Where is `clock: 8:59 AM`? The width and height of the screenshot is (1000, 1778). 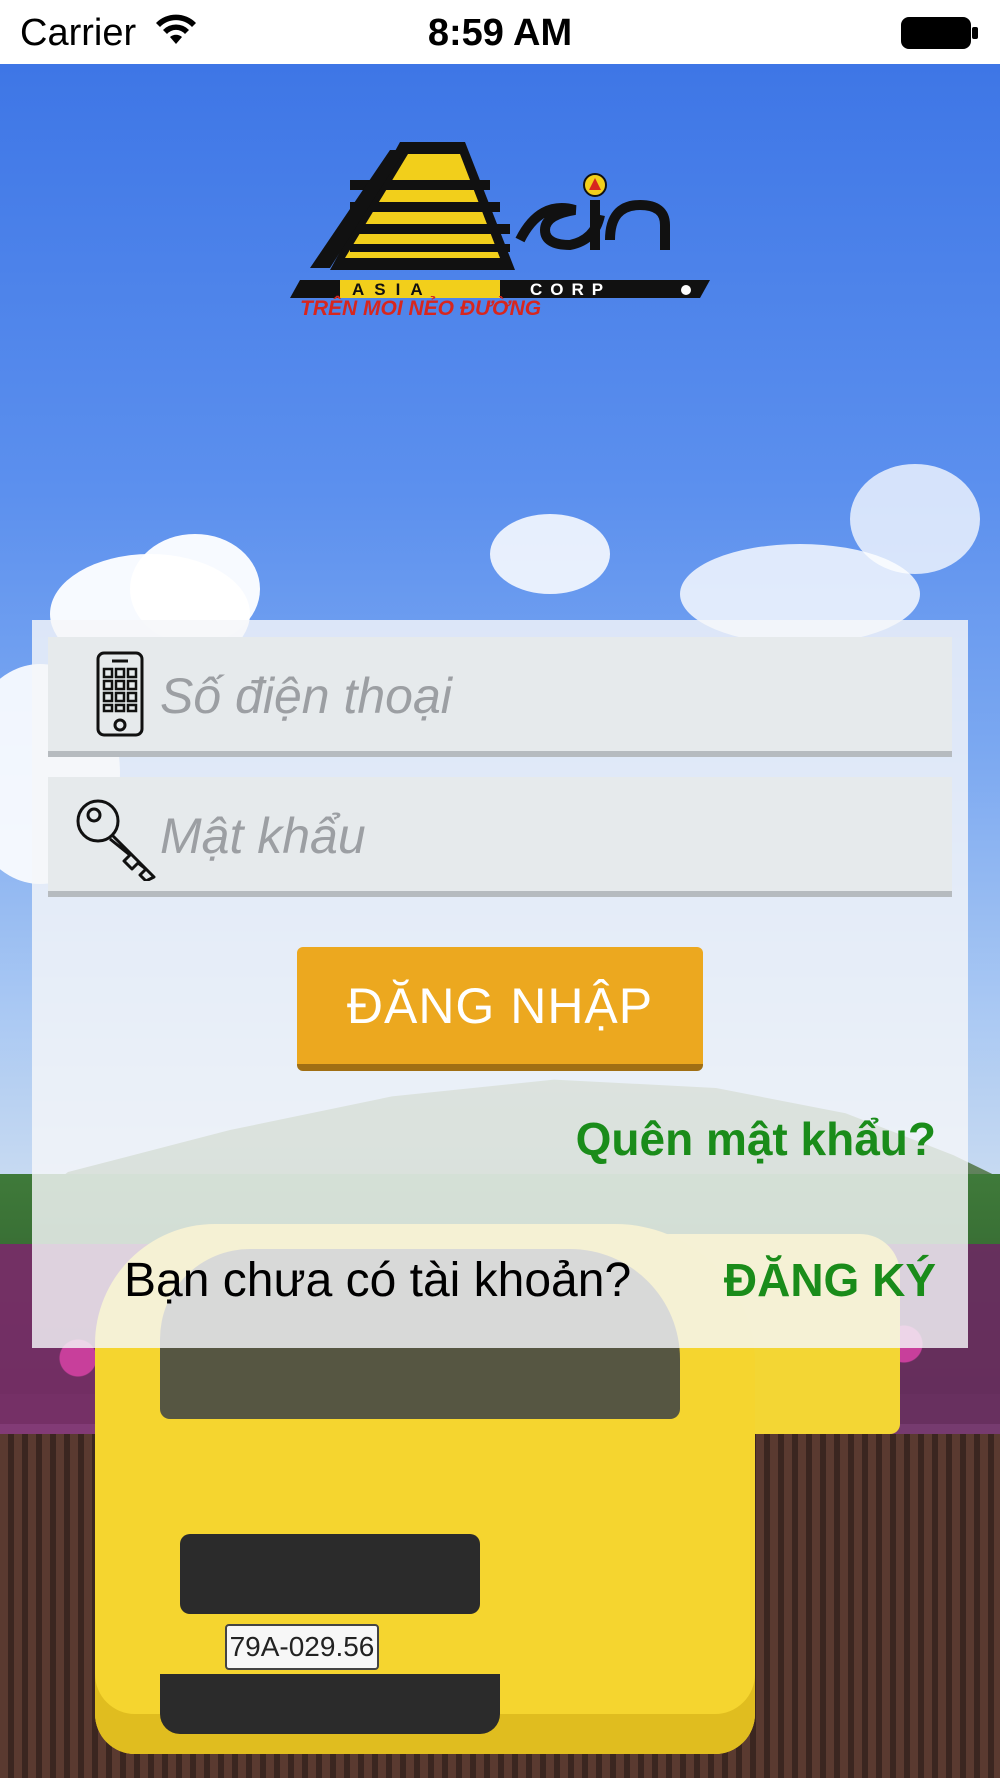 clock: 8:59 AM is located at coordinates (500, 33).